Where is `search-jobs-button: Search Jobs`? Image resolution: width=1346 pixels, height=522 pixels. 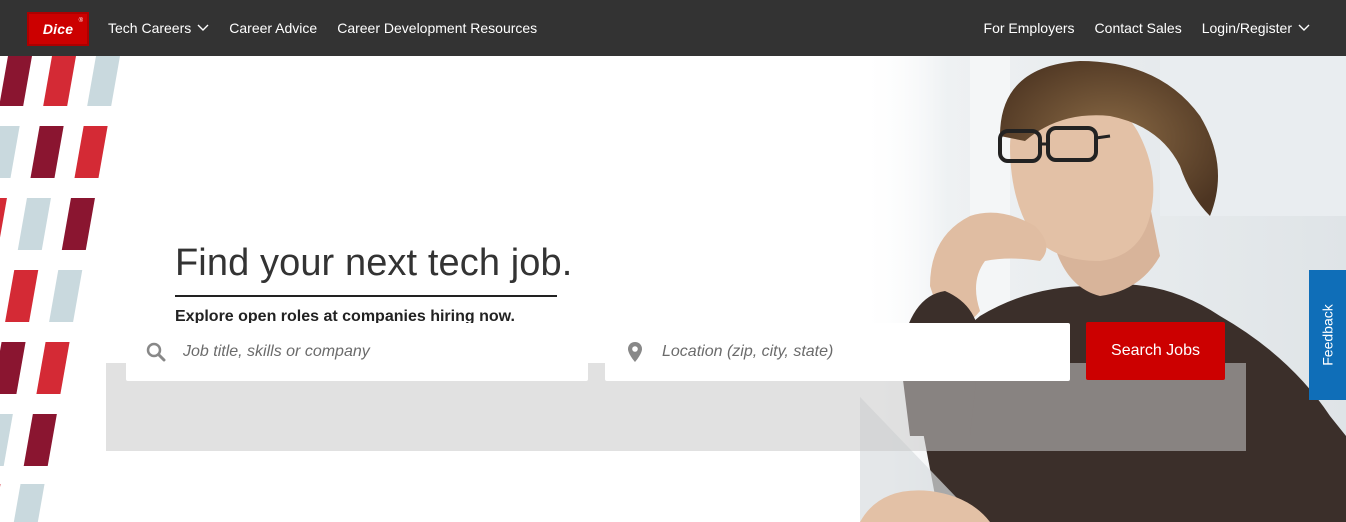 search-jobs-button: Search Jobs is located at coordinates (1155, 351).